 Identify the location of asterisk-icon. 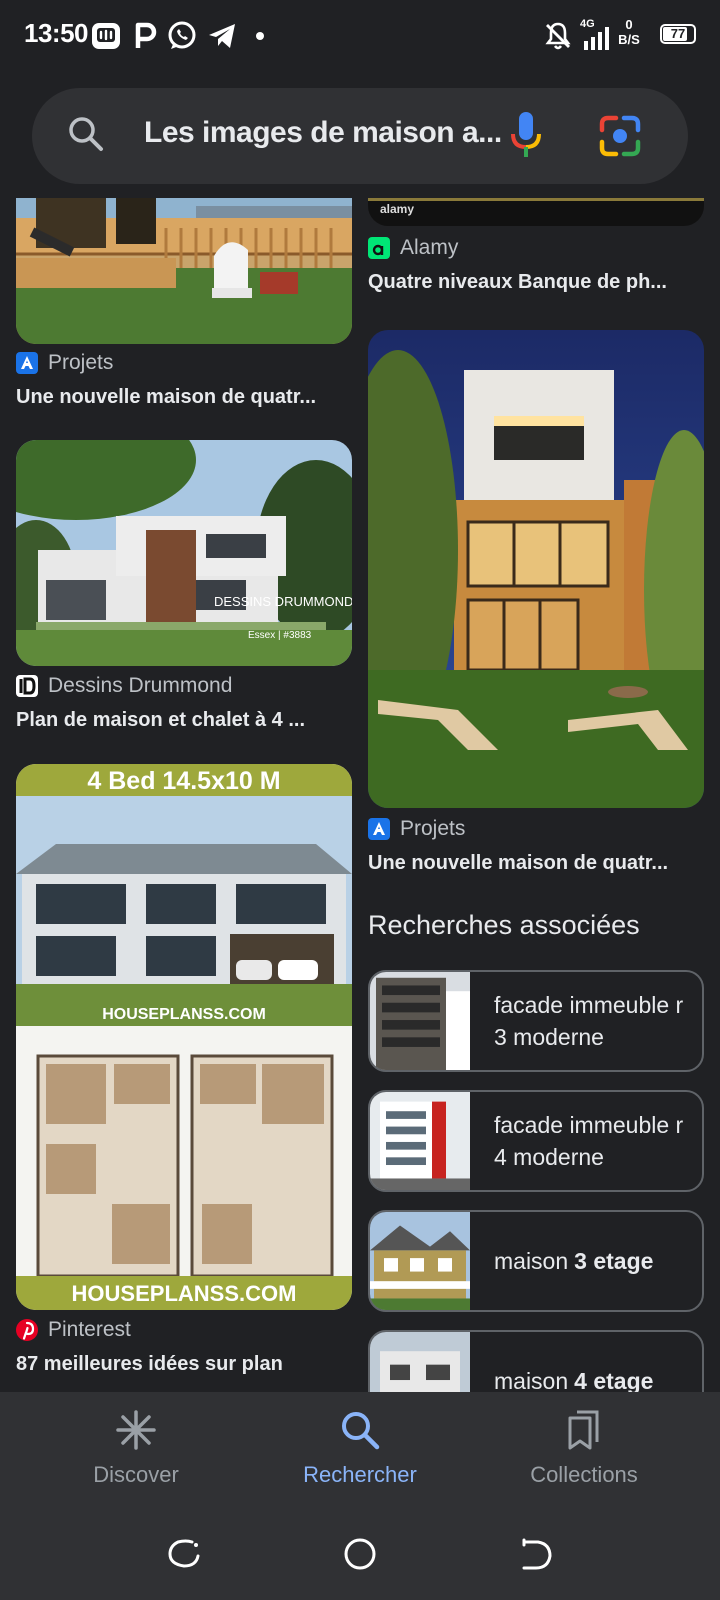
(136, 1430).